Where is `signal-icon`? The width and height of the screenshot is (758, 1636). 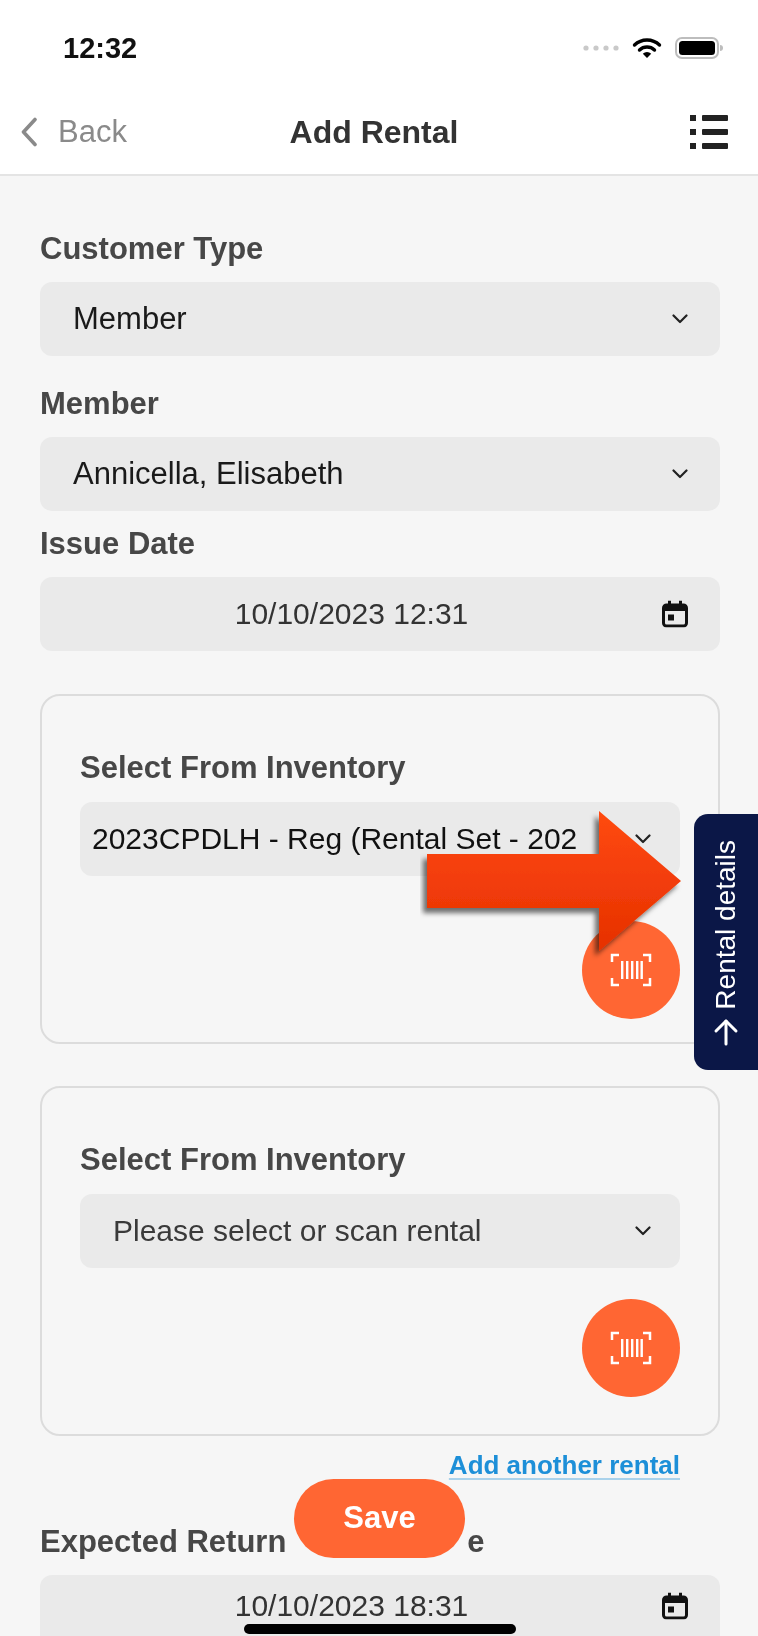 signal-icon is located at coordinates (601, 48).